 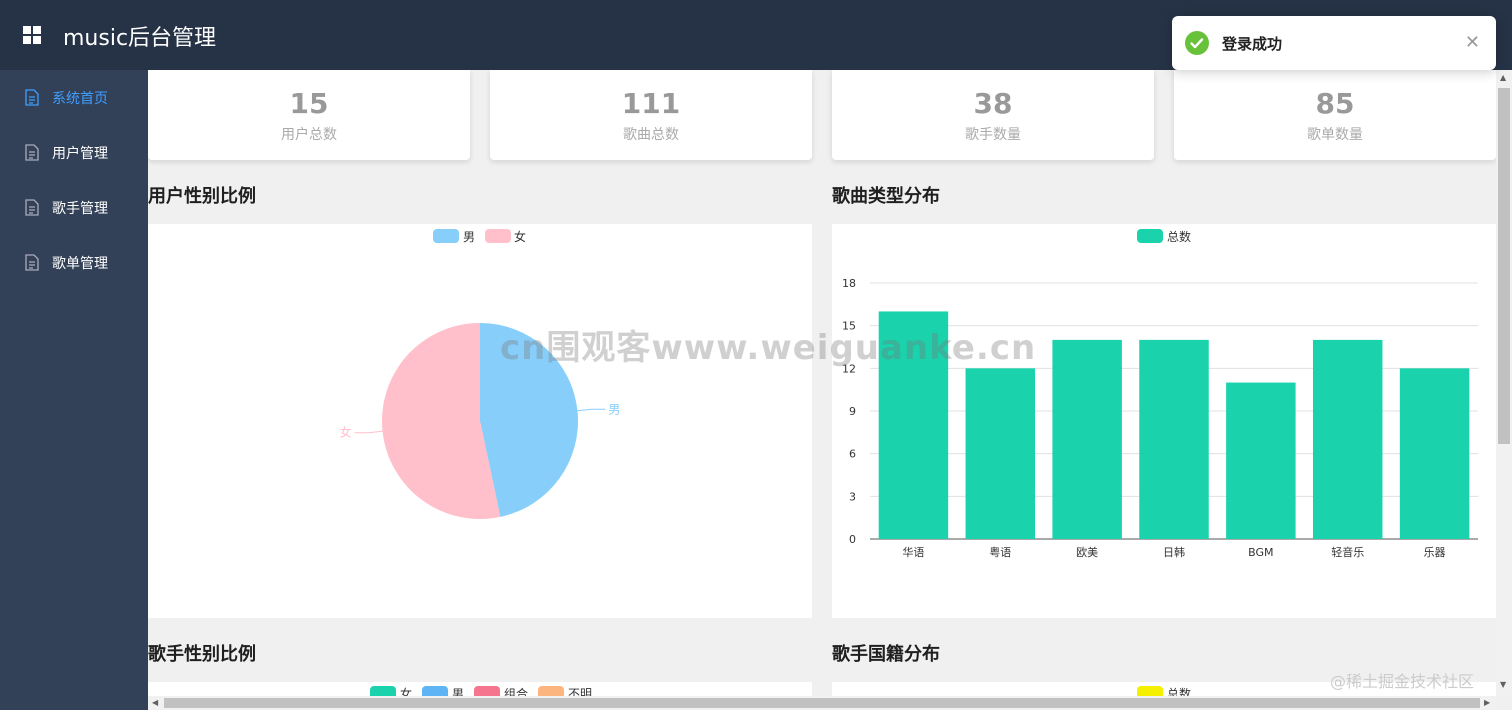 What do you see at coordinates (1174, 552) in the screenshot?
I see `x-tick-label: 日韩` at bounding box center [1174, 552].